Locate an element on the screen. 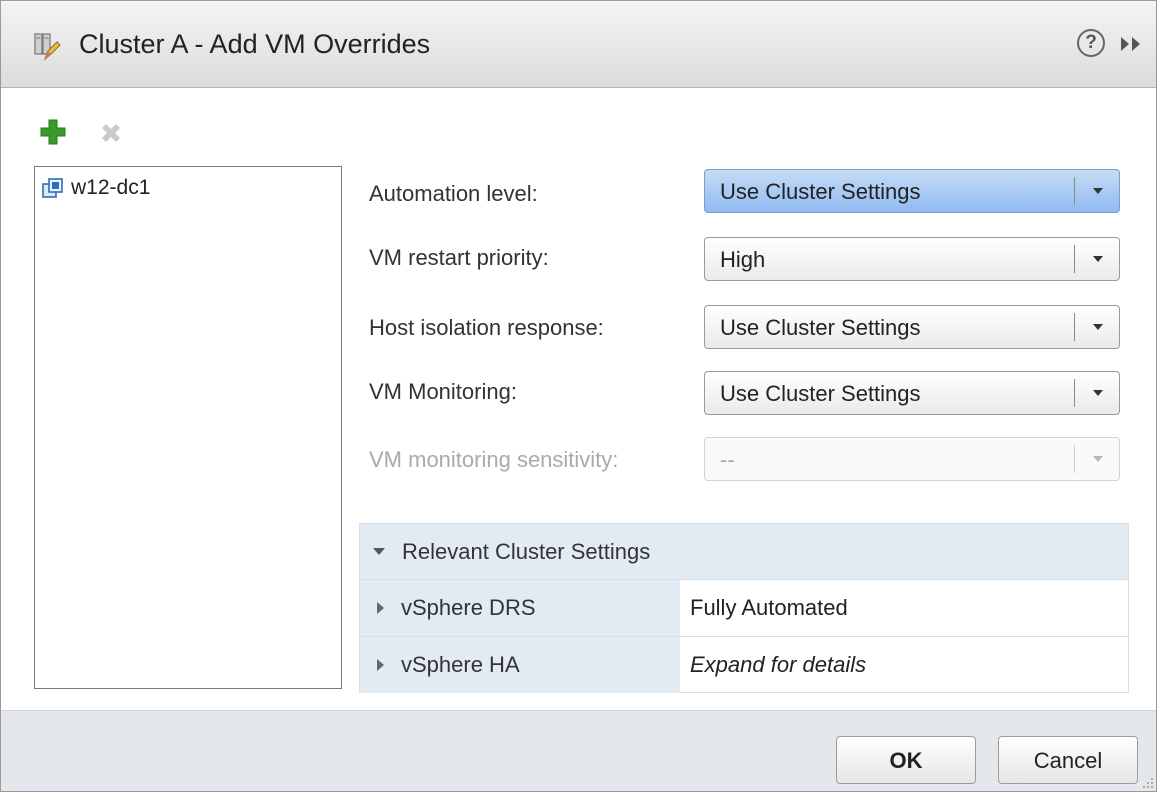  help-icon: ? is located at coordinates (1091, 43).